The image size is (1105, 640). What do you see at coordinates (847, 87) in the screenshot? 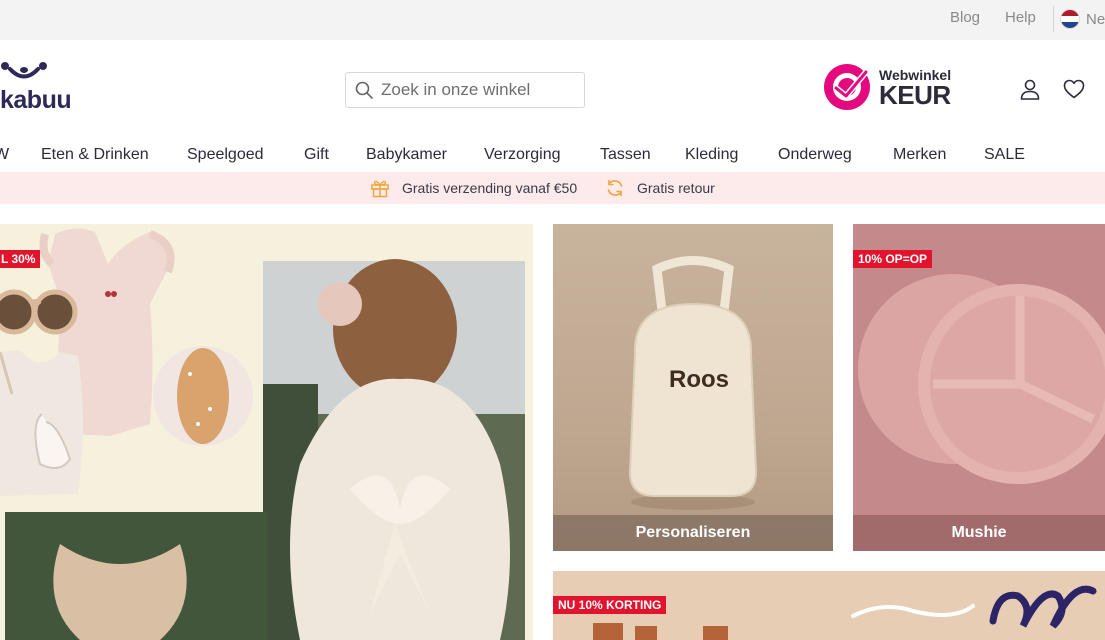
I see `keur-check-badge-icon` at bounding box center [847, 87].